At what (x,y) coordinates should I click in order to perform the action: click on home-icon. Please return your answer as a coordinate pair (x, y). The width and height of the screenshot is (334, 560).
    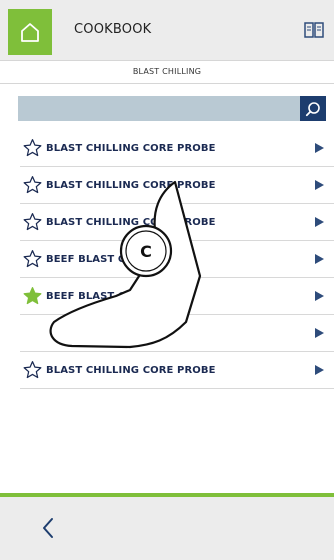
    Looking at the image, I should click on (30, 32).